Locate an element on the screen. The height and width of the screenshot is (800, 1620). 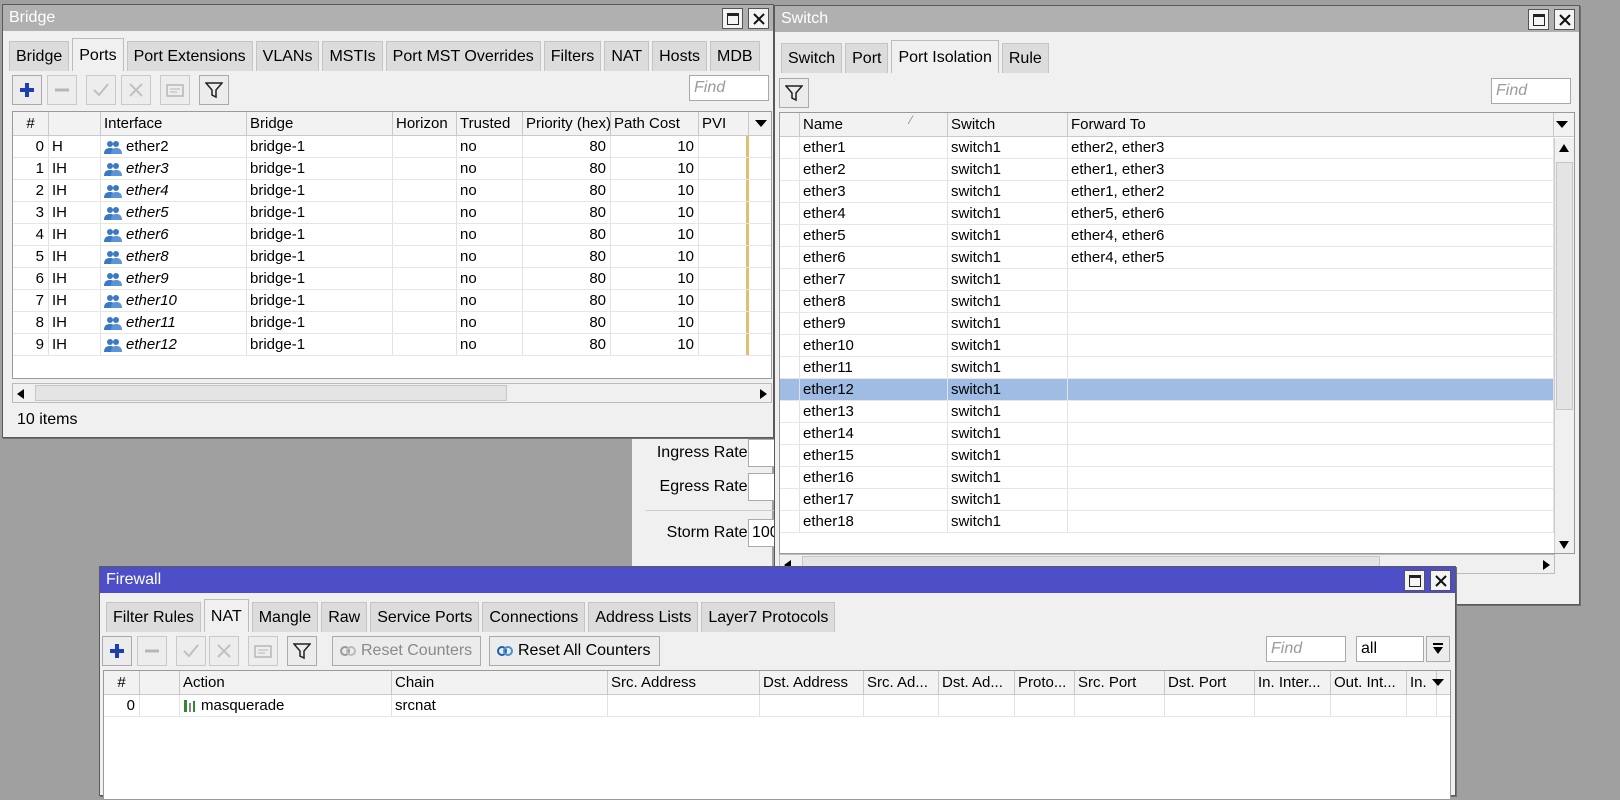
column-header: Action is located at coordinates (286, 682).